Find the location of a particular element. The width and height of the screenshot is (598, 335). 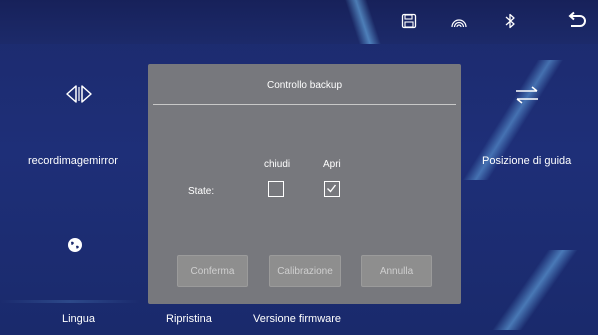

swap-arrows-icon is located at coordinates (527, 95).